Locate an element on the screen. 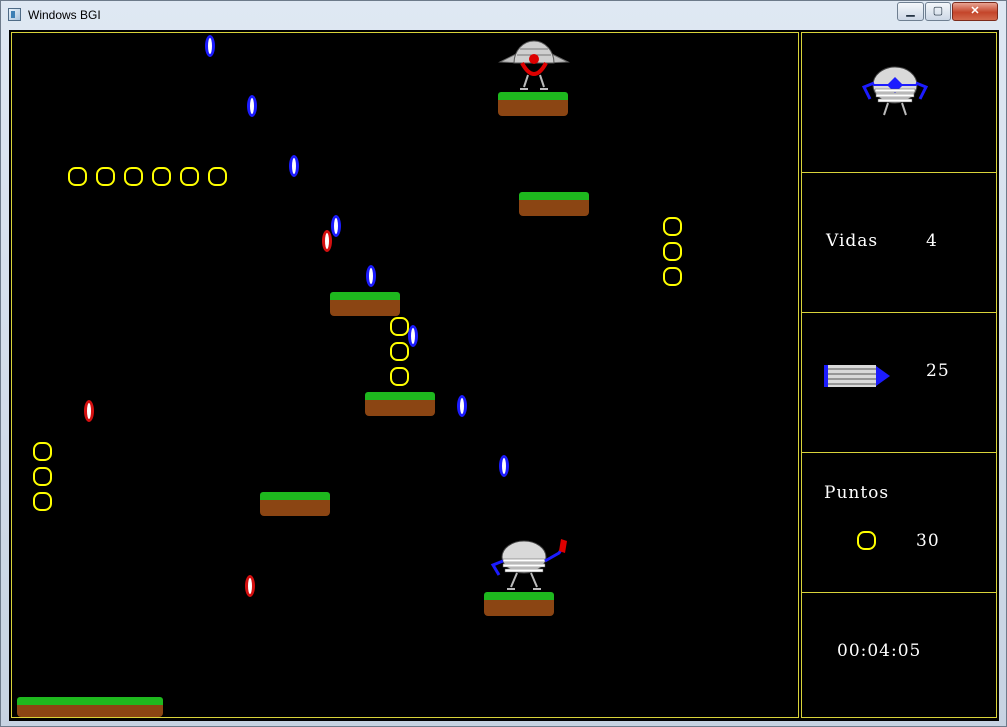  points-label: Puntos is located at coordinates (857, 493).